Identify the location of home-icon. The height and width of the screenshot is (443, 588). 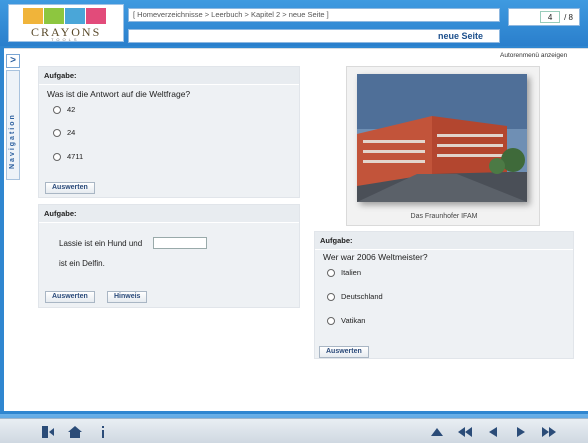
(75, 432).